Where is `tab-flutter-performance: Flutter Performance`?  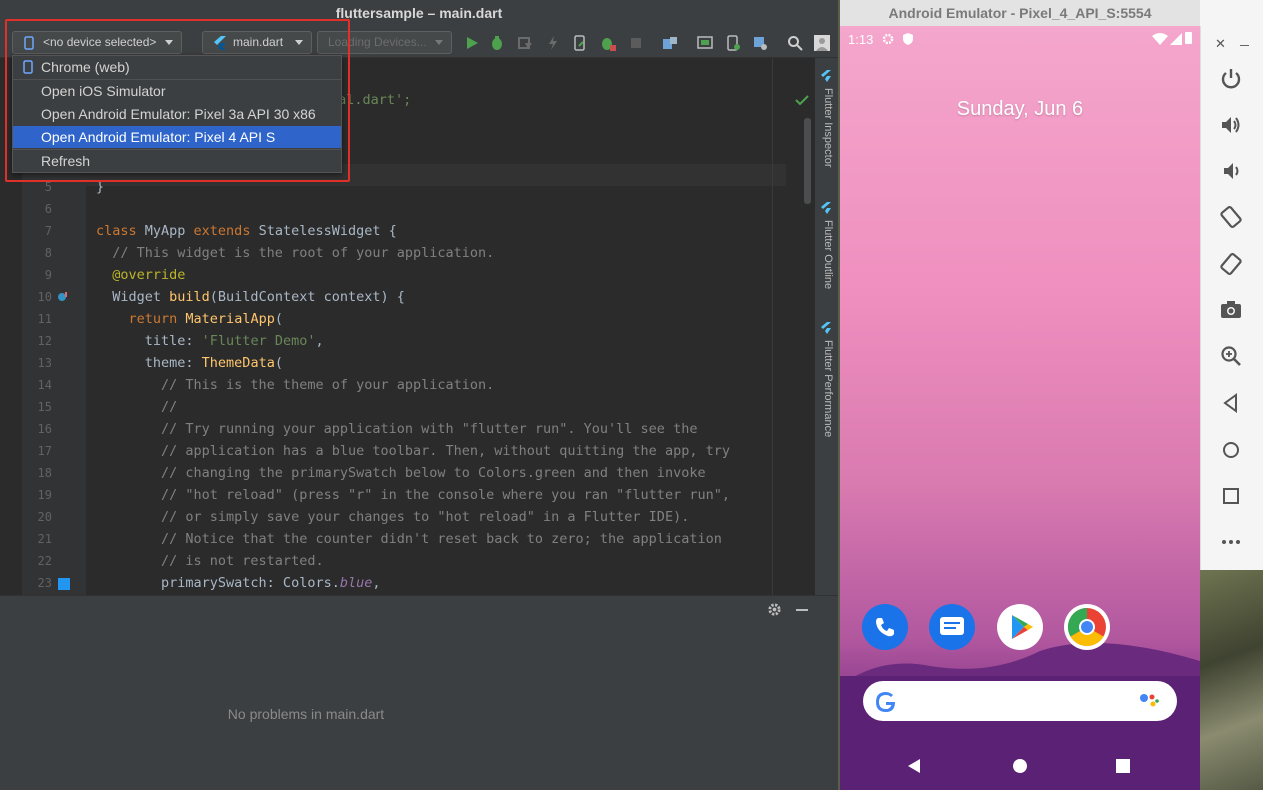
tab-flutter-performance: Flutter Performance is located at coordinates (827, 388).